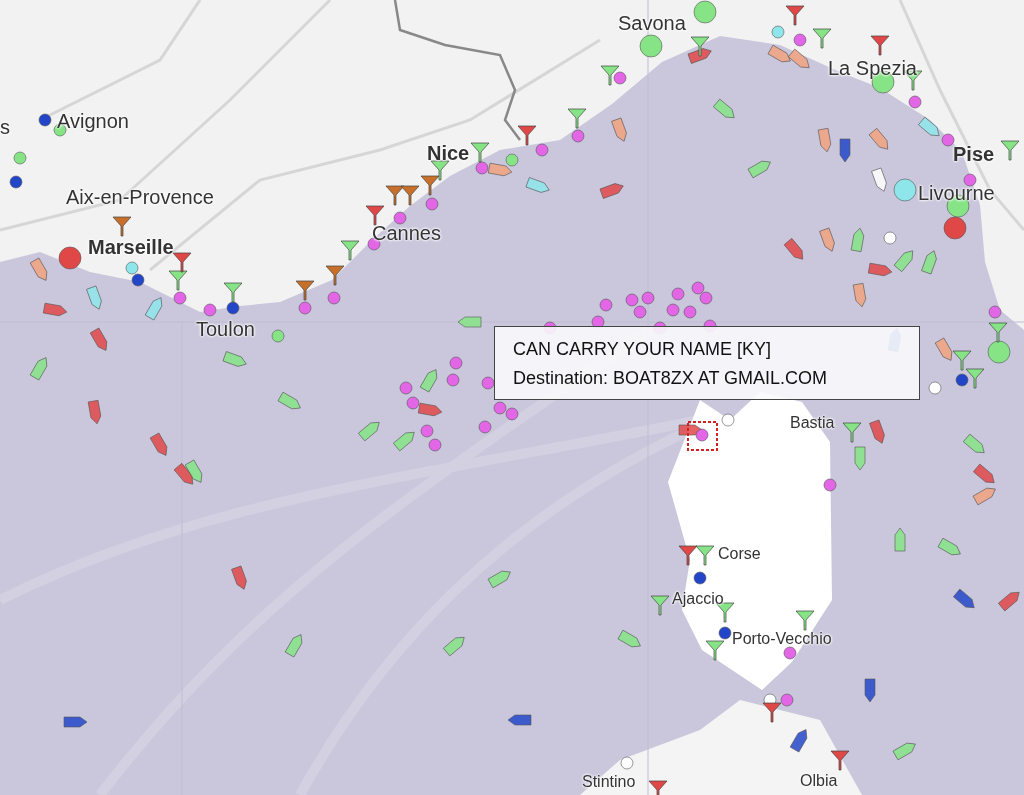 The width and height of the screenshot is (1024, 795). What do you see at coordinates (131, 247) in the screenshot?
I see `place-label: Marseille` at bounding box center [131, 247].